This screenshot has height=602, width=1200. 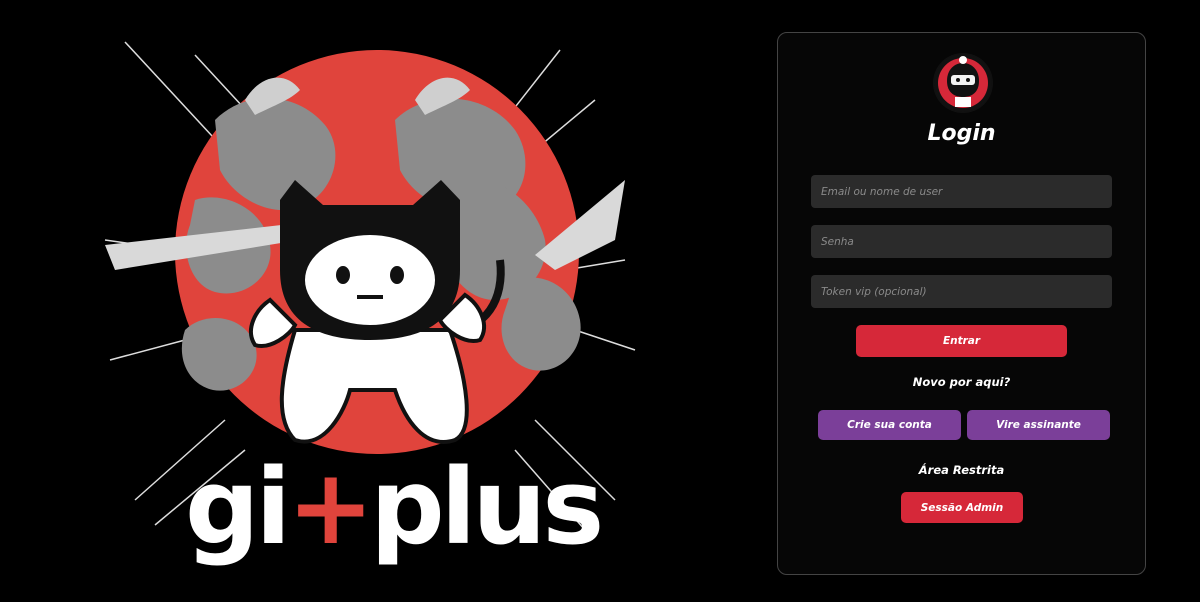 I want to click on brand-plus-mark: +, so click(x=330, y=507).